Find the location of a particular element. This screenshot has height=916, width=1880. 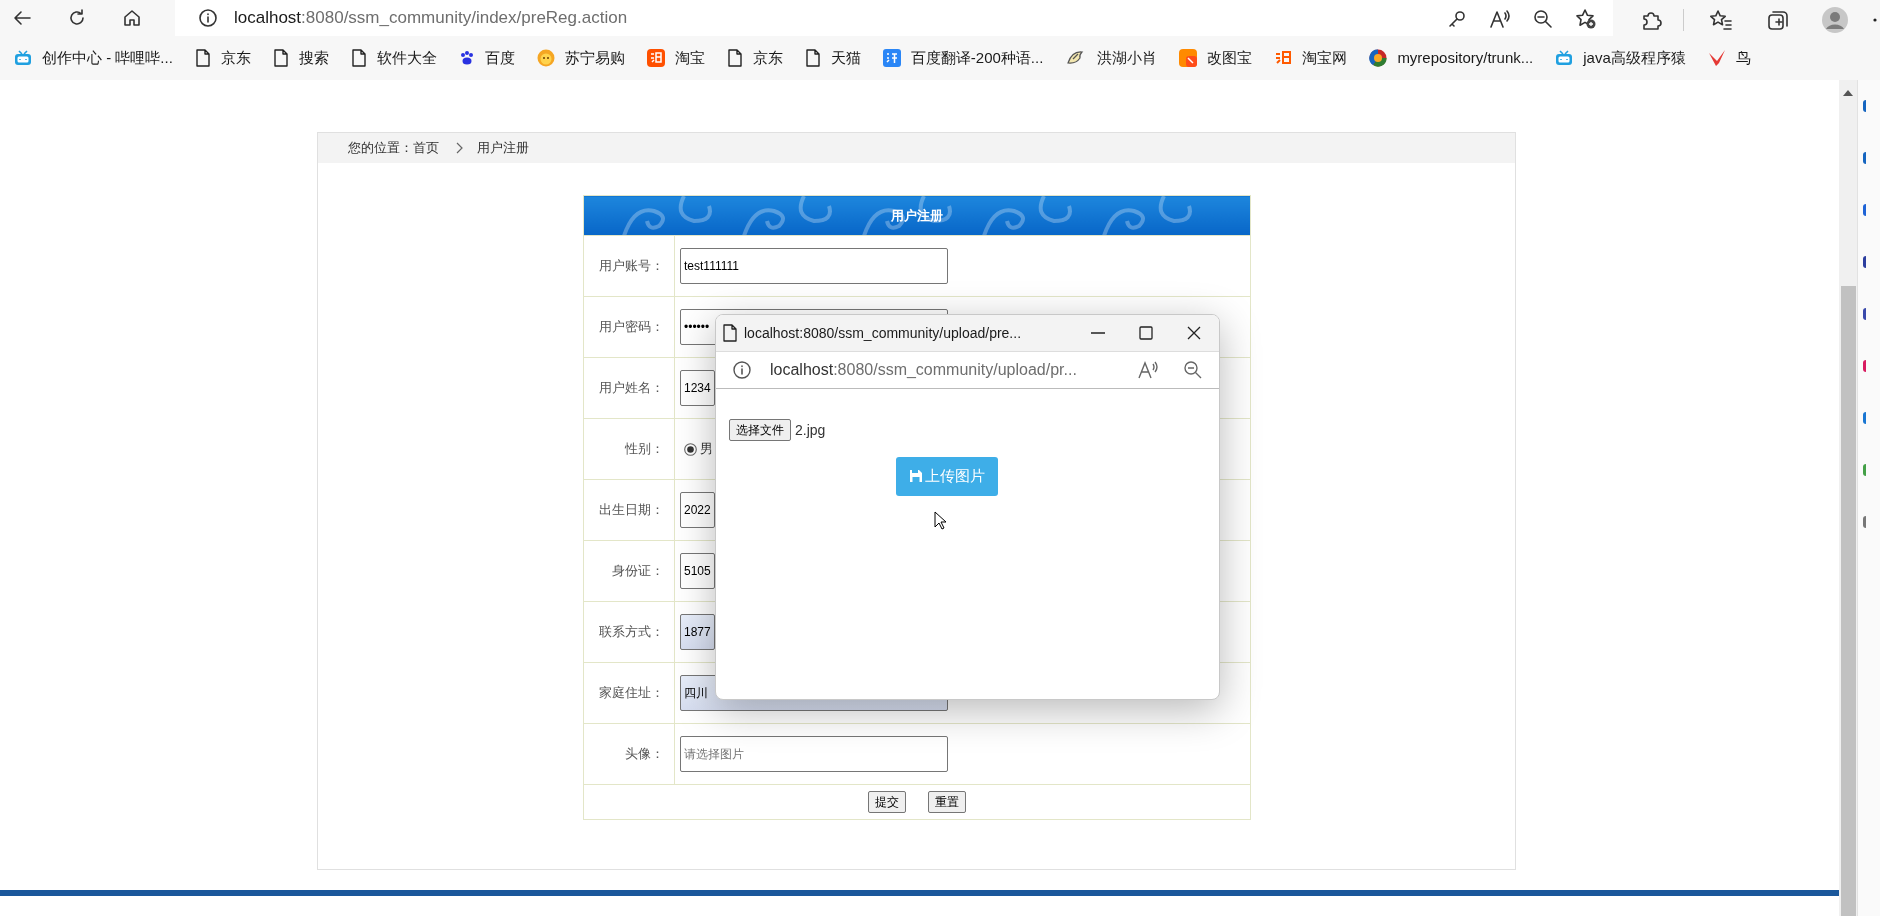

bookmark: 鸟 is located at coordinates (1729, 58).